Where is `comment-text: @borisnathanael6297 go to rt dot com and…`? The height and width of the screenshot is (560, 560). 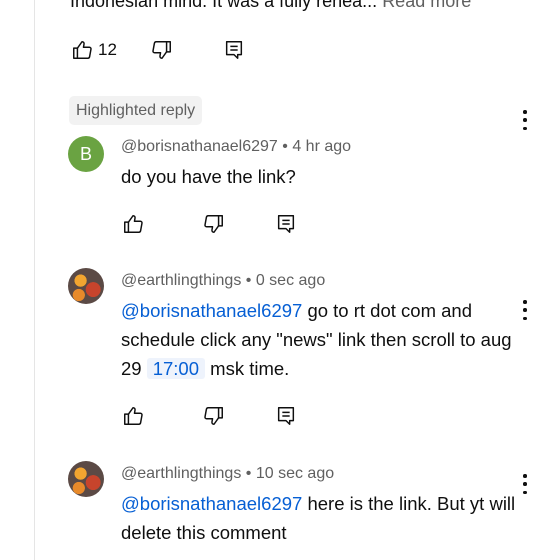 comment-text: @borisnathanael6297 go to rt dot com and… is located at coordinates (321, 339).